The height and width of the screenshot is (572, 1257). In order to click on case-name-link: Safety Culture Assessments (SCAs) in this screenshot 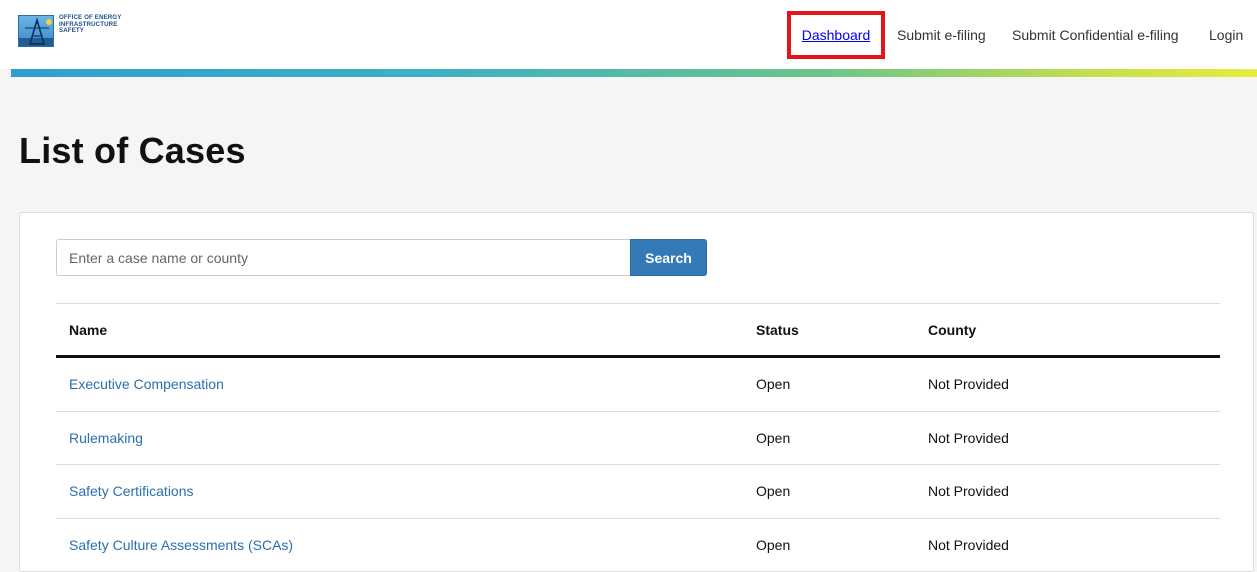, I will do `click(181, 545)`.